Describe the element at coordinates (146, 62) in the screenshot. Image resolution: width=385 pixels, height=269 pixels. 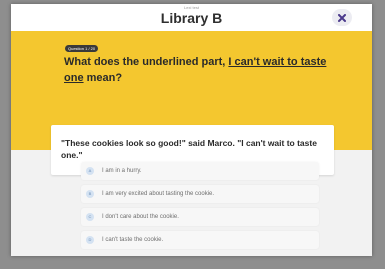
I see `question-prompt-prefix: What does the underlined part,` at that location.